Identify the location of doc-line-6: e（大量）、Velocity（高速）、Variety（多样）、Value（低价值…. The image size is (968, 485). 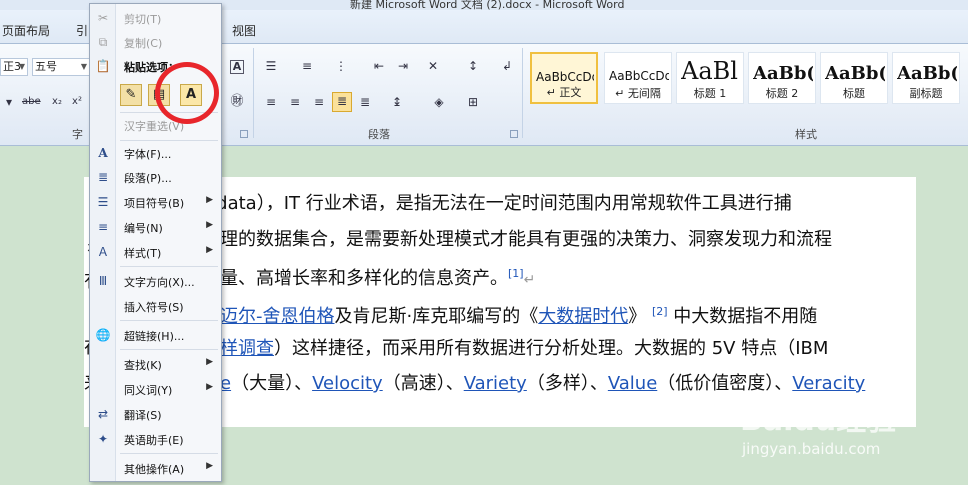
(542, 384).